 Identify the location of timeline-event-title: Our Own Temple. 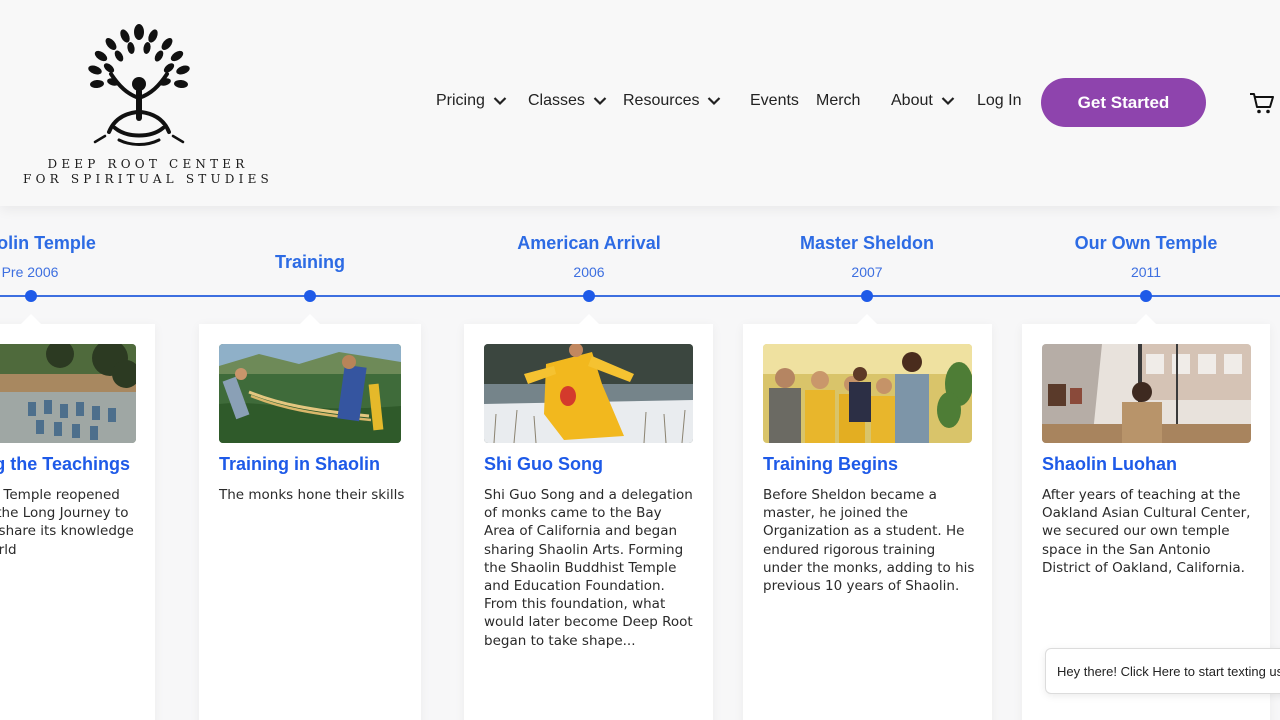
(1146, 243).